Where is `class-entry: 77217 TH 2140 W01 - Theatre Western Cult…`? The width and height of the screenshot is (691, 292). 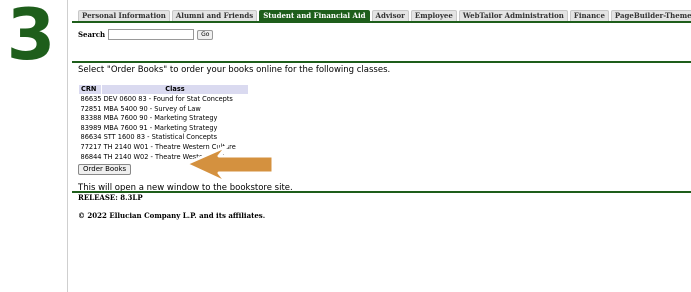 class-entry: 77217 TH 2140 W01 - Theatre Western Cult… is located at coordinates (158, 146).